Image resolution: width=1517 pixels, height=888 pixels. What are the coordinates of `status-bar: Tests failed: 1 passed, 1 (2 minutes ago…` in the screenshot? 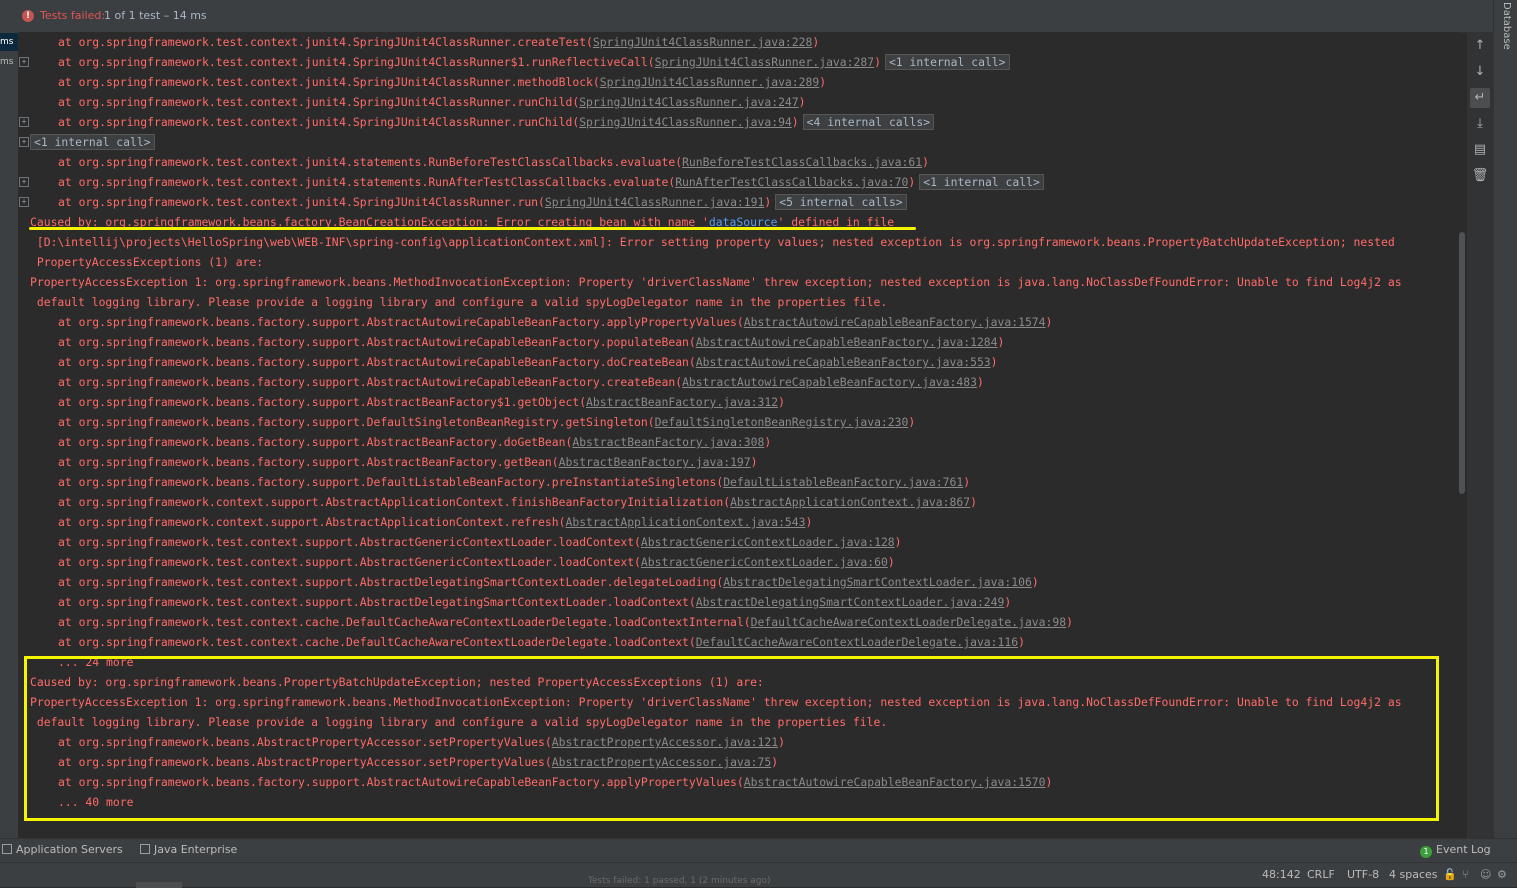 It's located at (758, 875).